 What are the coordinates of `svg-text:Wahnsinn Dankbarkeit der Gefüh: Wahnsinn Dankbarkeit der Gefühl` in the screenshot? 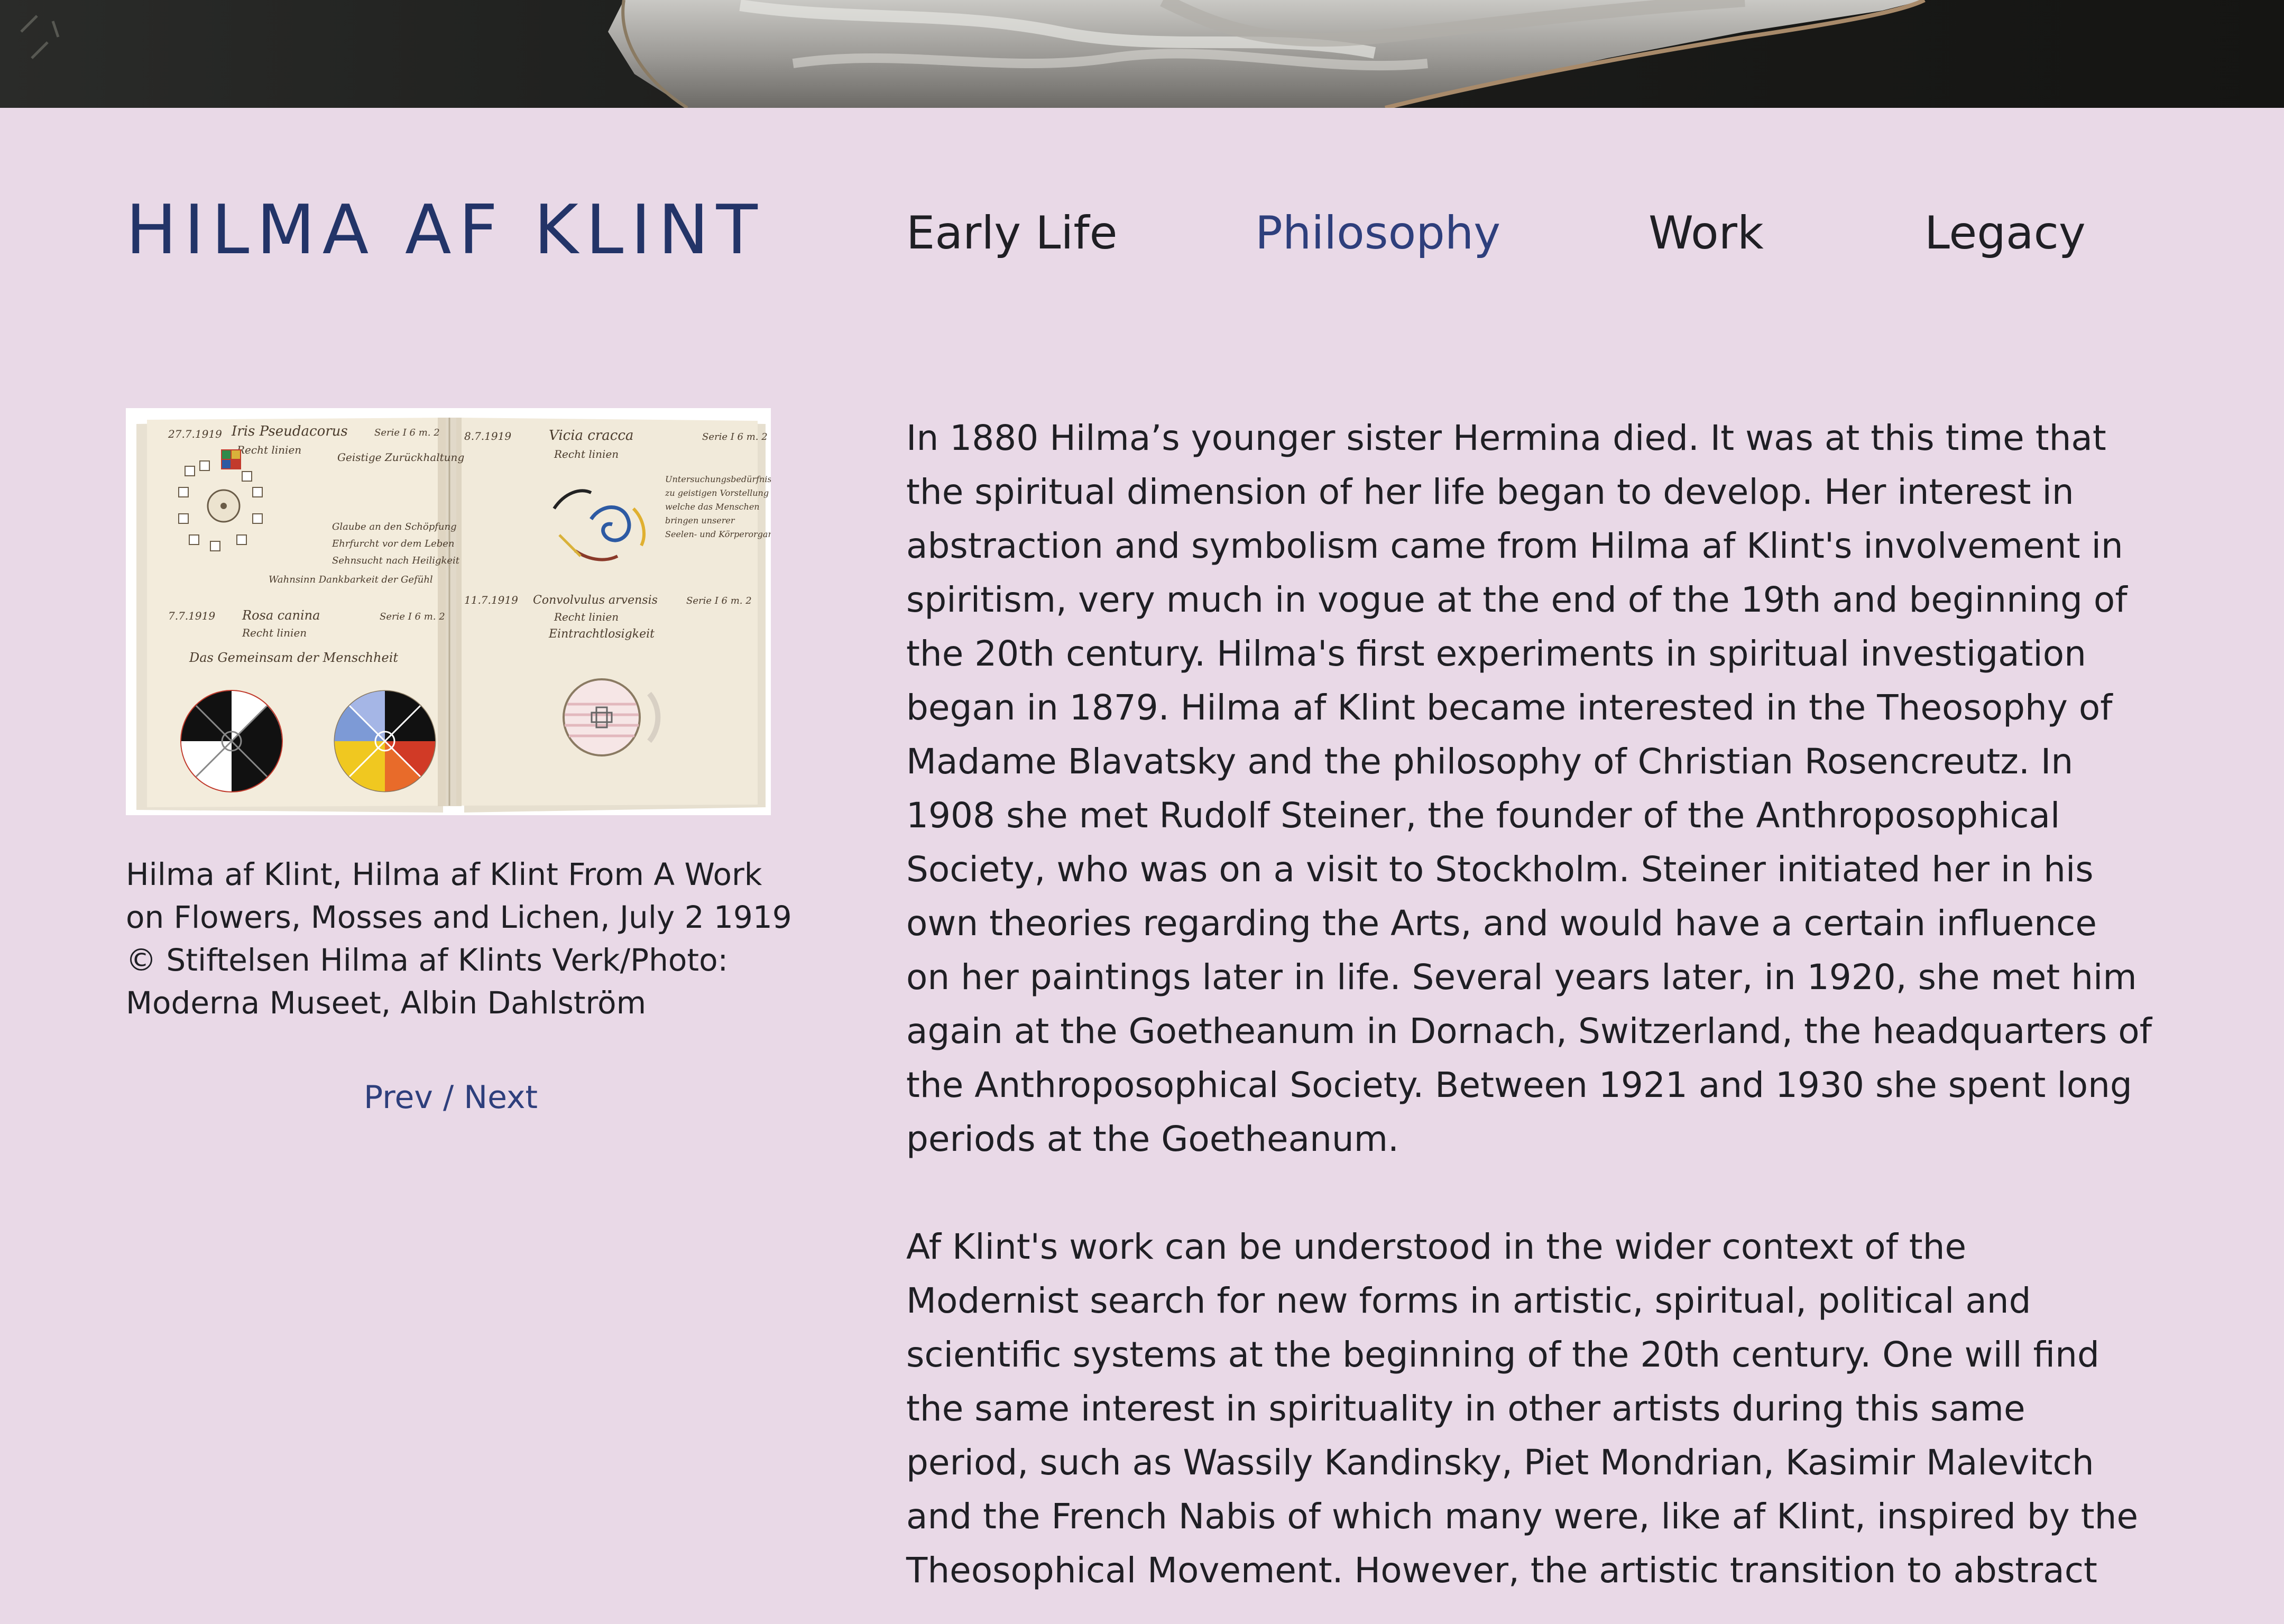 It's located at (351, 579).